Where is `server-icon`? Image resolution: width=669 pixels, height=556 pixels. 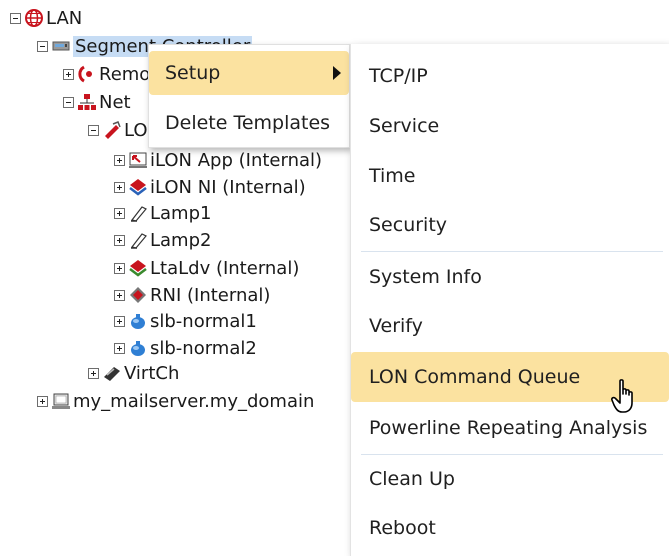
server-icon is located at coordinates (61, 401).